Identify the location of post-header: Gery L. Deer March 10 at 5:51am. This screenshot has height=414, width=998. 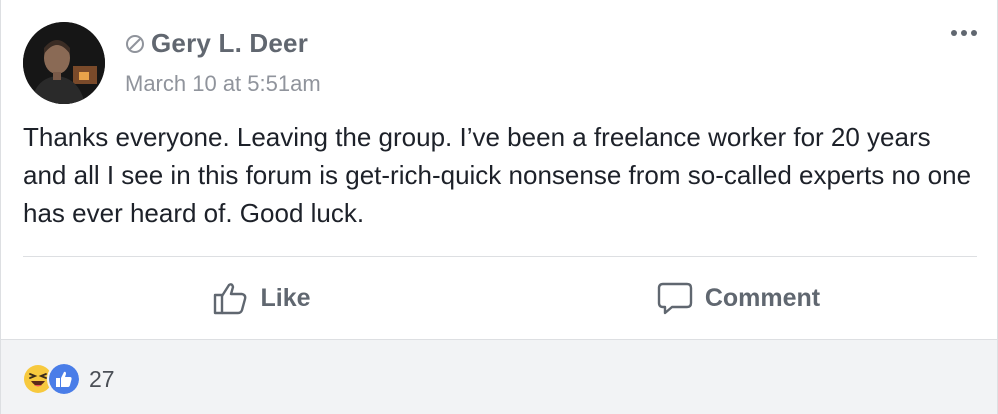
(172, 63).